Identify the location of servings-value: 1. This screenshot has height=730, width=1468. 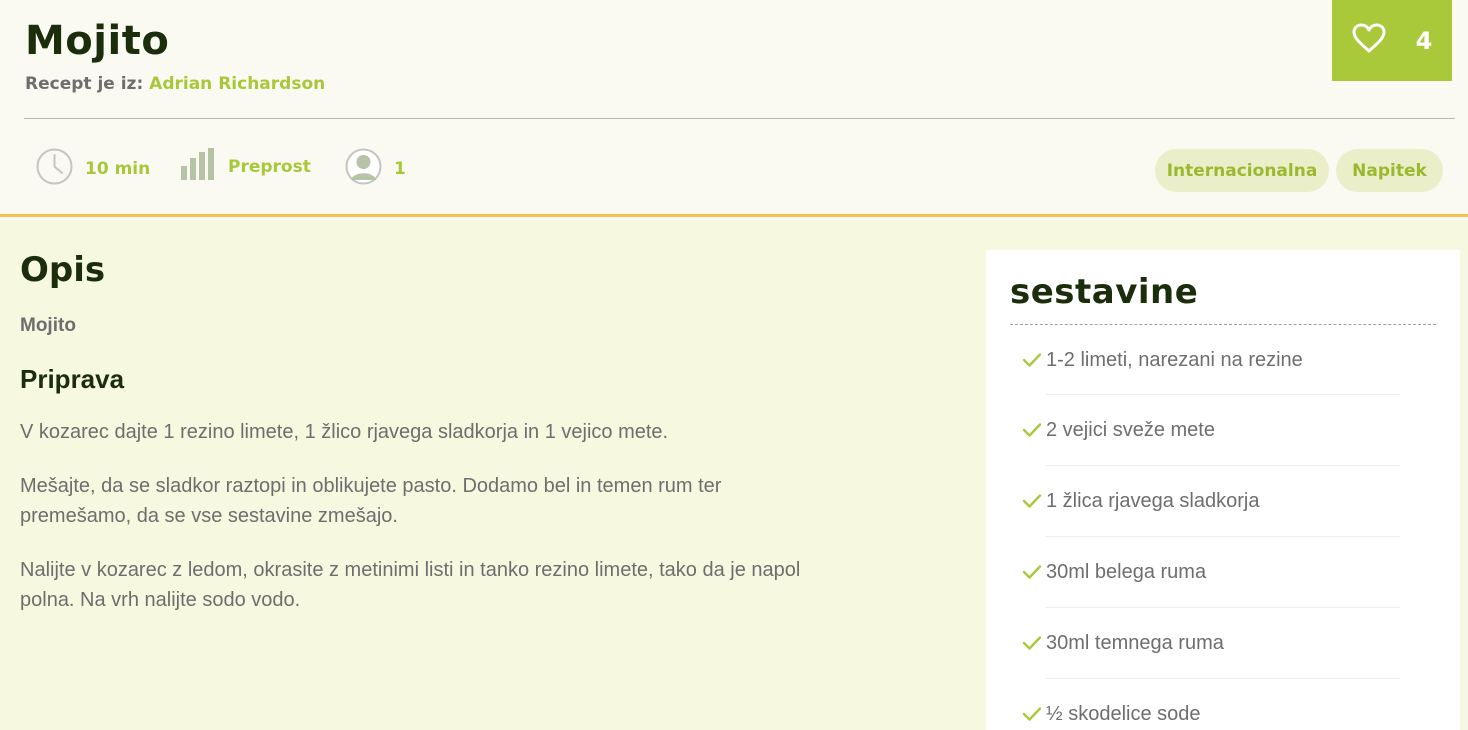
(400, 169).